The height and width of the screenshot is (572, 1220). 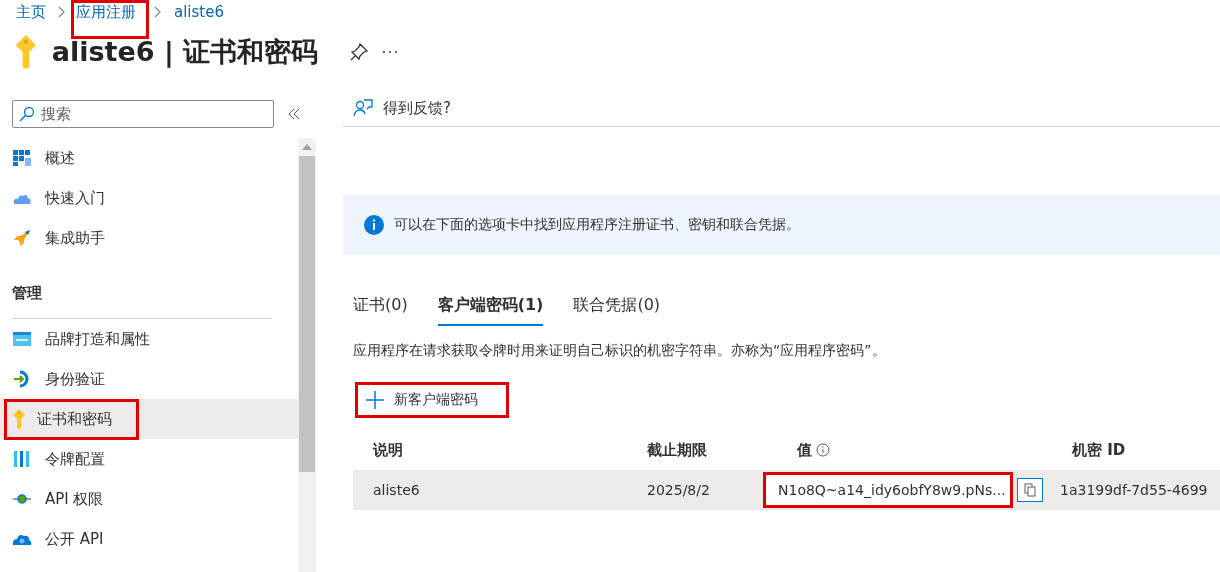 I want to click on bars-icon, so click(x=22, y=459).